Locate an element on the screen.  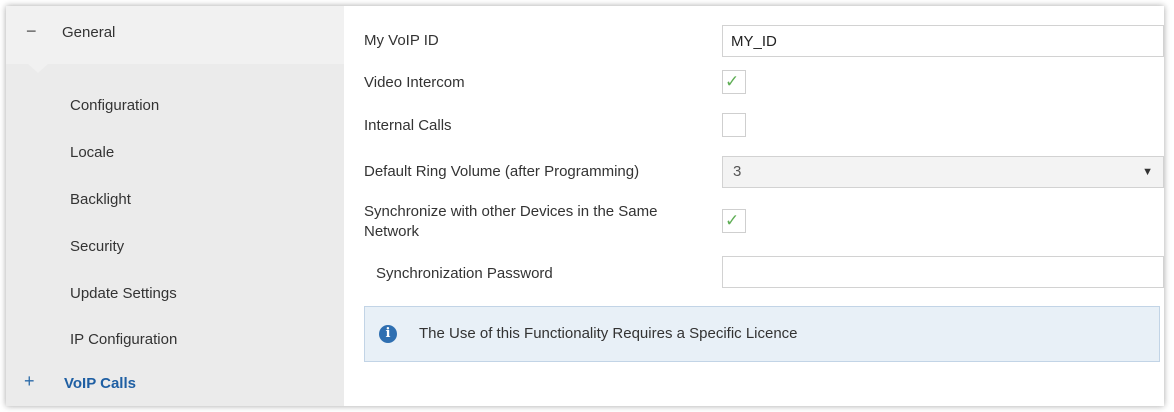
sidebar-item-security: Security is located at coordinates (175, 247).